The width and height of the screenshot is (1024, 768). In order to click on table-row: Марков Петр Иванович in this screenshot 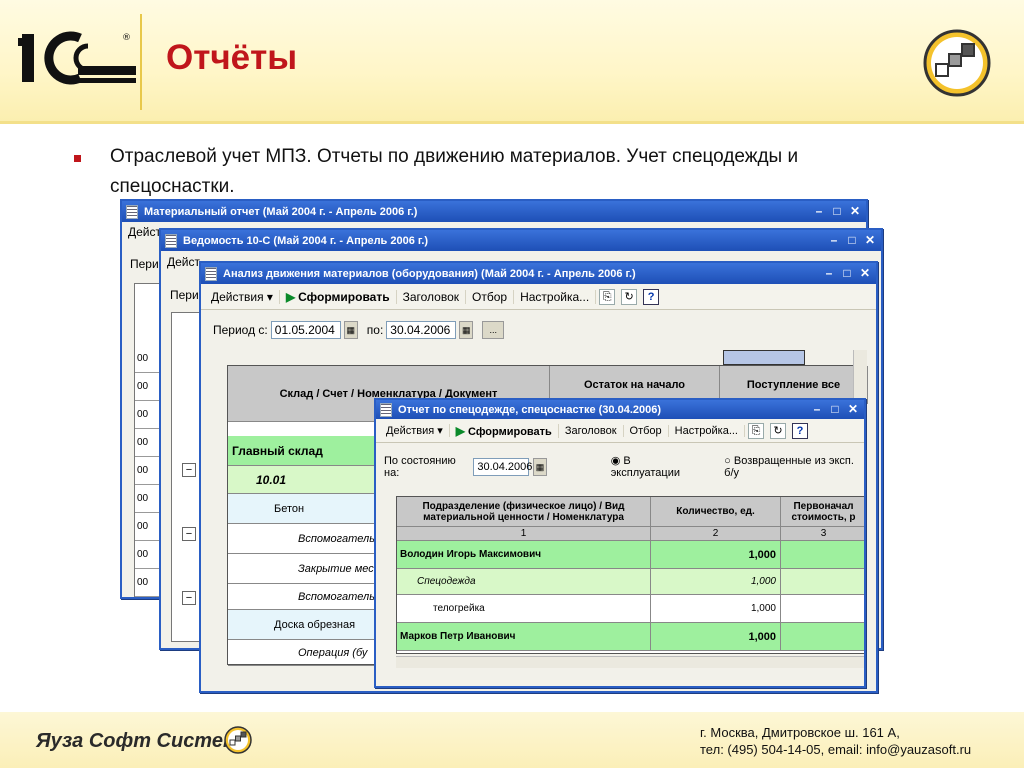, I will do `click(524, 637)`.